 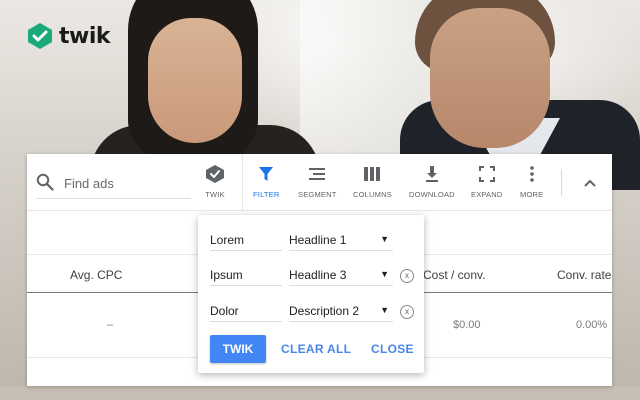 What do you see at coordinates (238, 349) in the screenshot?
I see `apply-twik-button: TWIK` at bounding box center [238, 349].